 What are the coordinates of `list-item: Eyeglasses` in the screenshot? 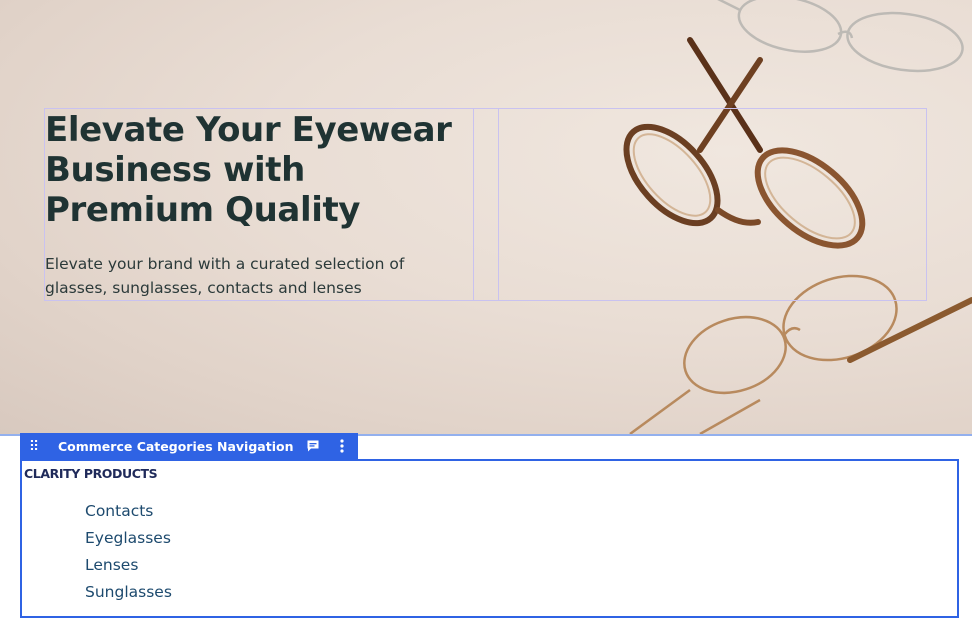 It's located at (128, 538).